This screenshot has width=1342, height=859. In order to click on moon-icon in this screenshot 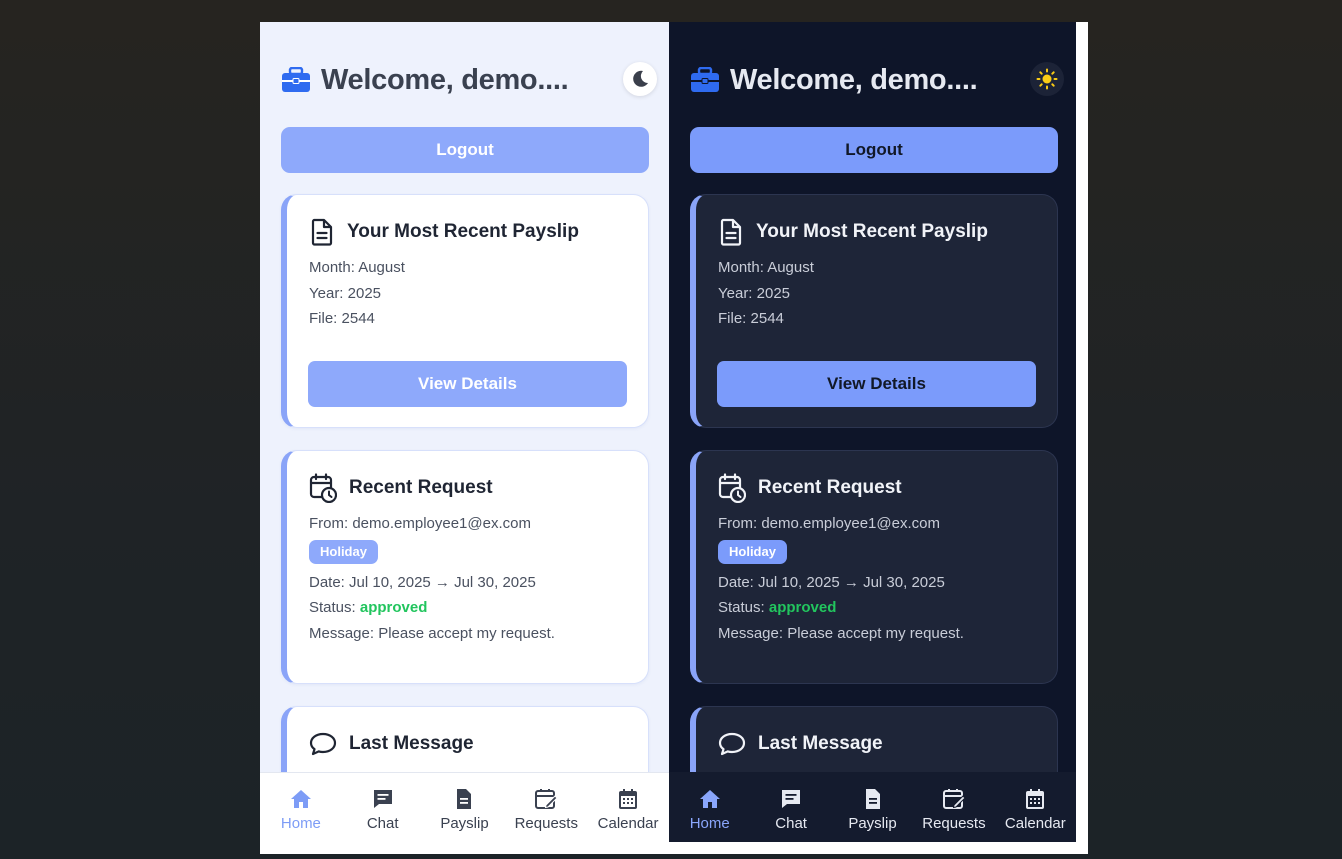, I will do `click(640, 78)`.